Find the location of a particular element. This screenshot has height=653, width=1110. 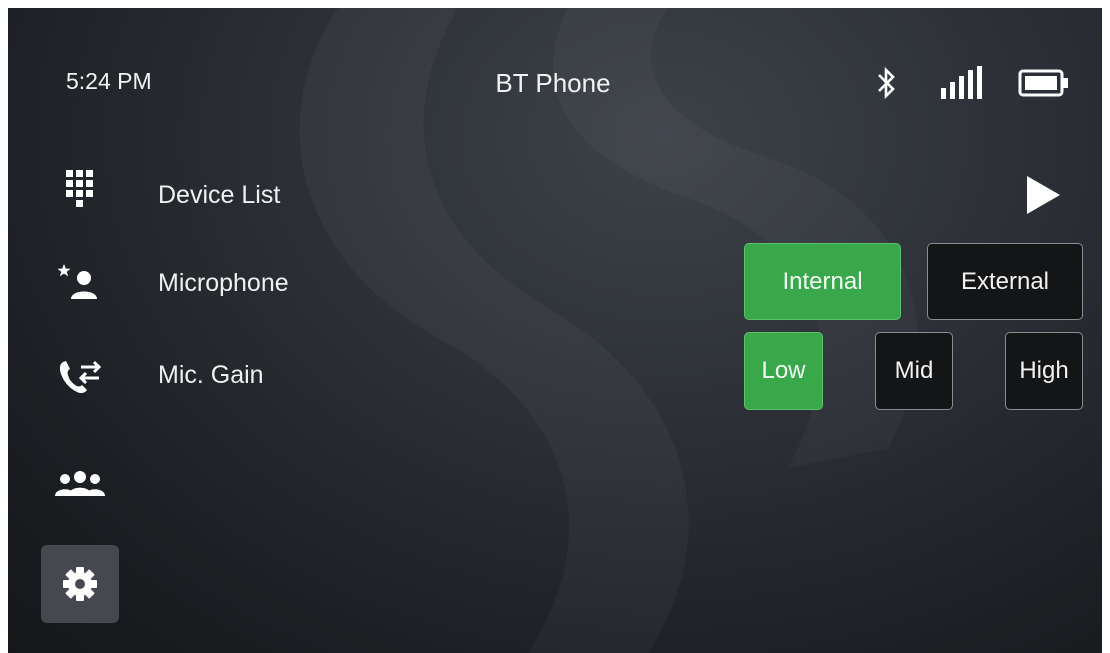

call-transfer-icon is located at coordinates (80, 377).